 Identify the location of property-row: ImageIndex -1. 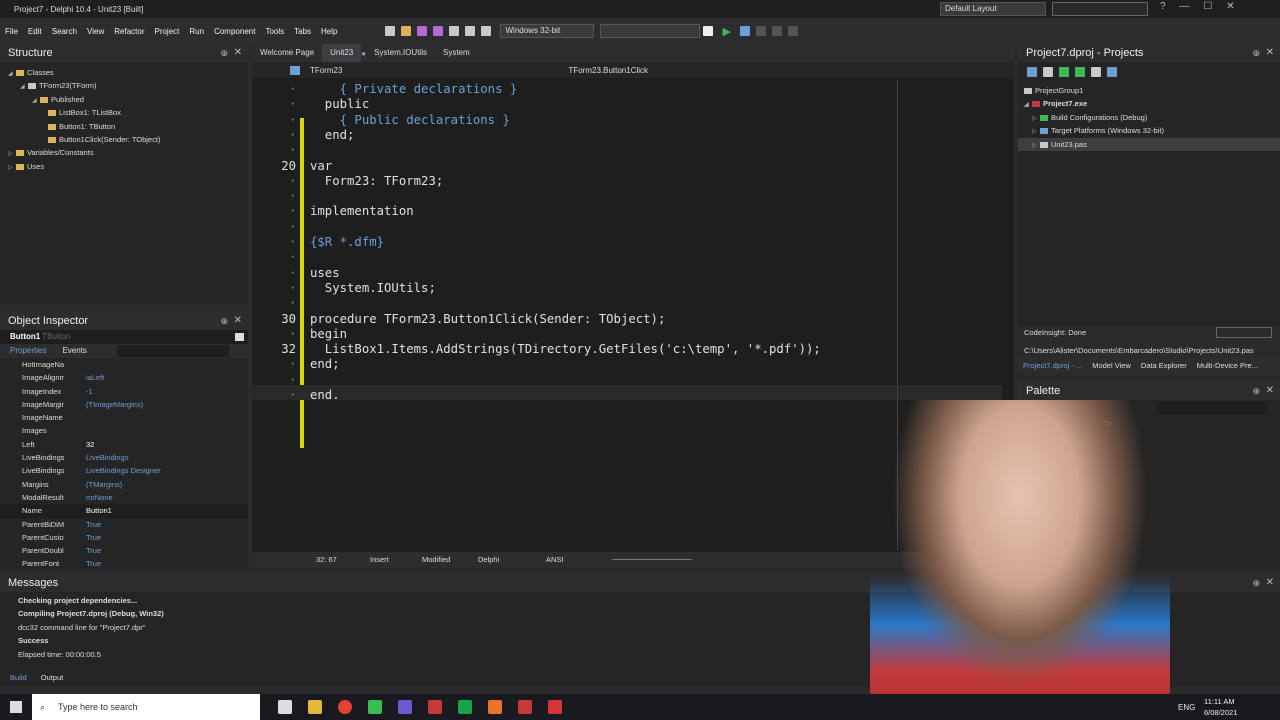
(124, 391).